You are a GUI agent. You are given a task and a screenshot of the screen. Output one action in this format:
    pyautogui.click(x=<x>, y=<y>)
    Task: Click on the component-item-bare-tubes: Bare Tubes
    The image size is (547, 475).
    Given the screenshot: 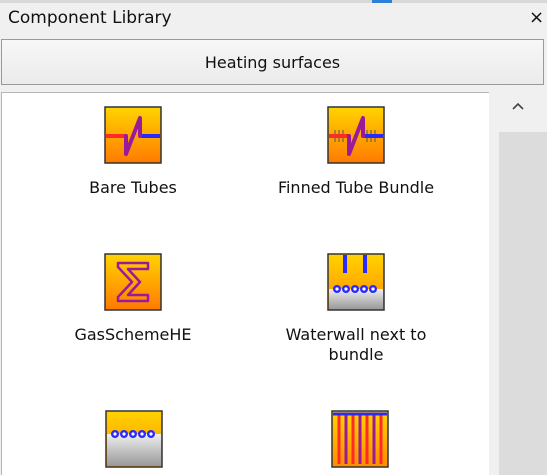 What is the action you would take?
    pyautogui.click(x=133, y=152)
    